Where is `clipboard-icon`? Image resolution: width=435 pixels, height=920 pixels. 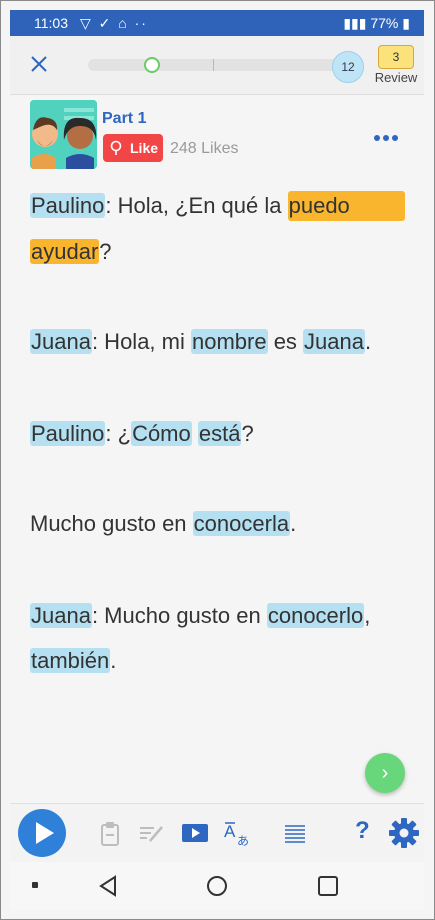 clipboard-icon is located at coordinates (110, 833).